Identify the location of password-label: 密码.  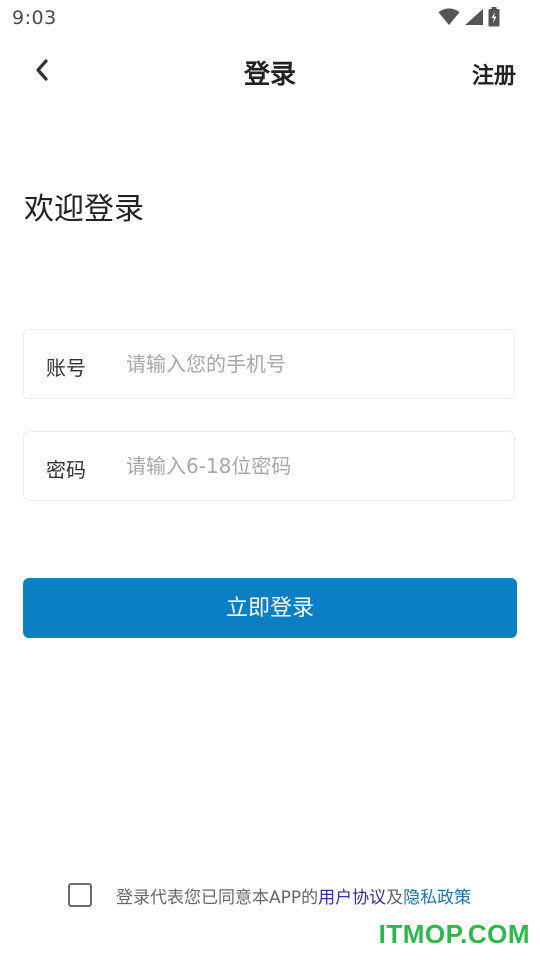
(66, 470).